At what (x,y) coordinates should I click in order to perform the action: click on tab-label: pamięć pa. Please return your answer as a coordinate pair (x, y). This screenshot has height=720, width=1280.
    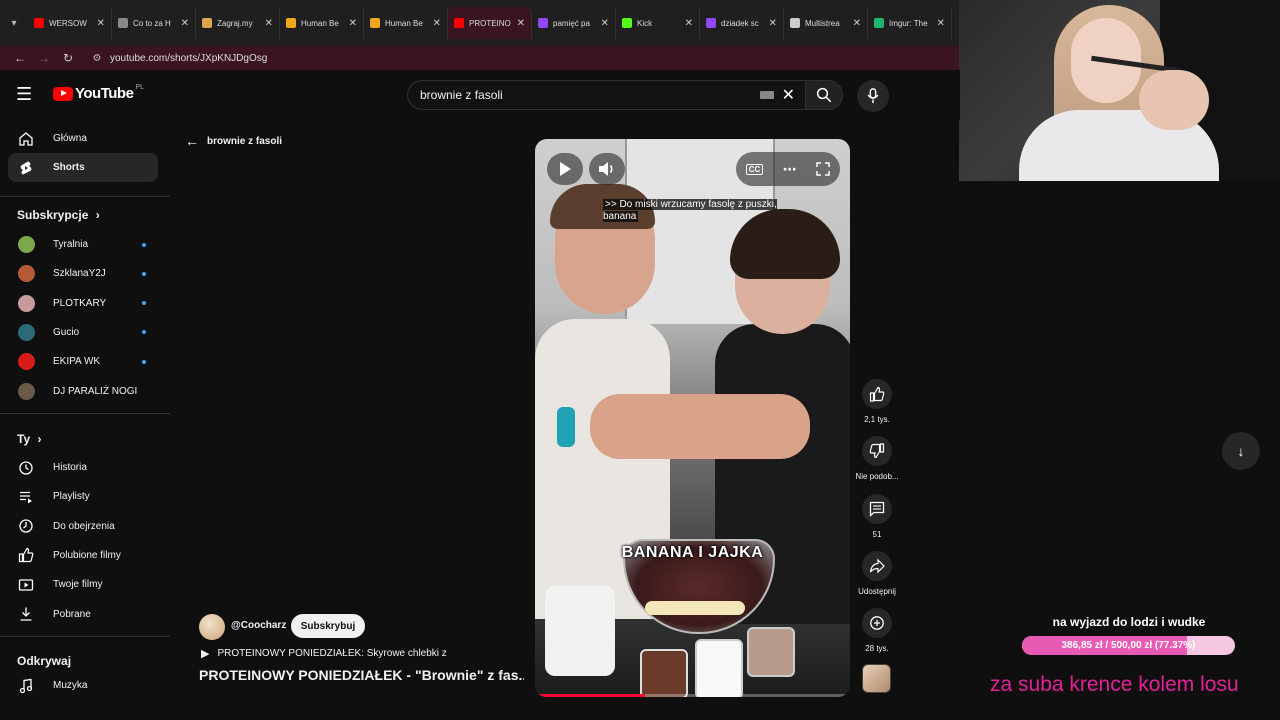
    Looking at the image, I should click on (571, 23).